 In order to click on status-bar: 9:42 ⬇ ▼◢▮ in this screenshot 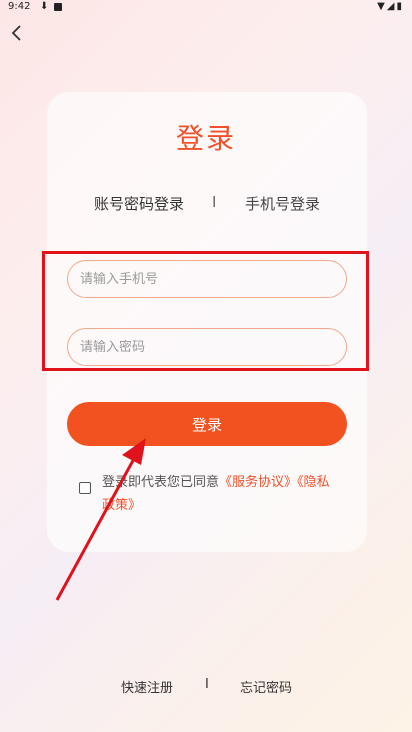, I will do `click(206, 8)`.